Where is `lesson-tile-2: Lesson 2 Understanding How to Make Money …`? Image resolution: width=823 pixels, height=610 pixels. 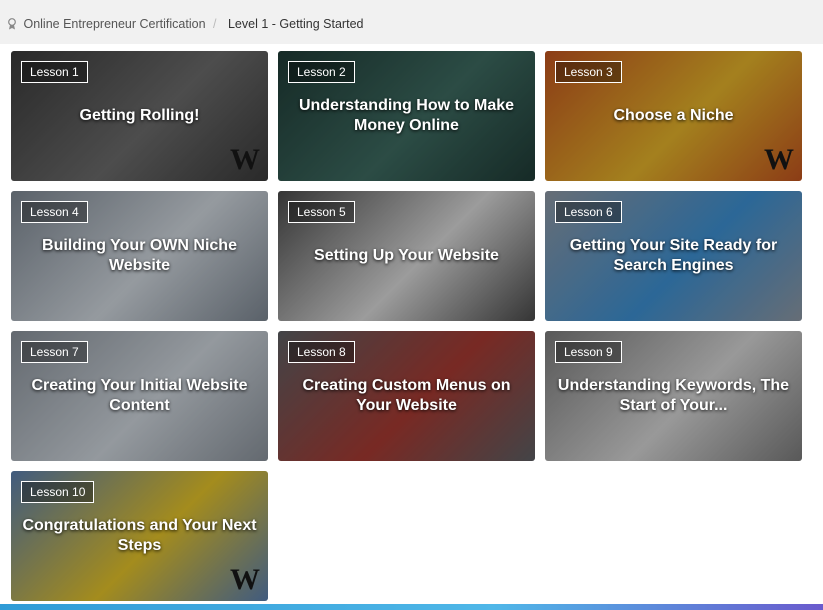 lesson-tile-2: Lesson 2 Understanding How to Make Money … is located at coordinates (406, 116).